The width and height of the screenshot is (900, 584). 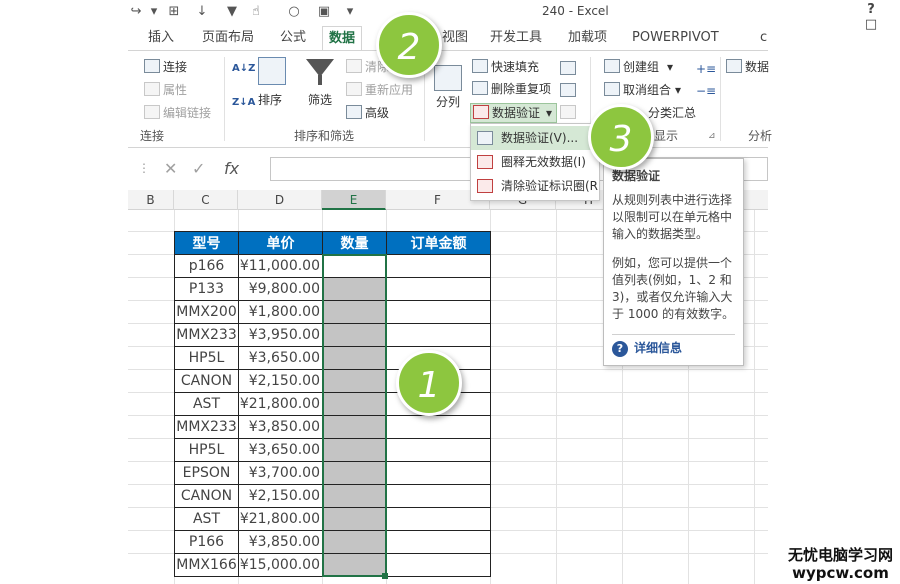 What do you see at coordinates (243, 103) in the screenshot?
I see `sort-za-button: Z↓A` at bounding box center [243, 103].